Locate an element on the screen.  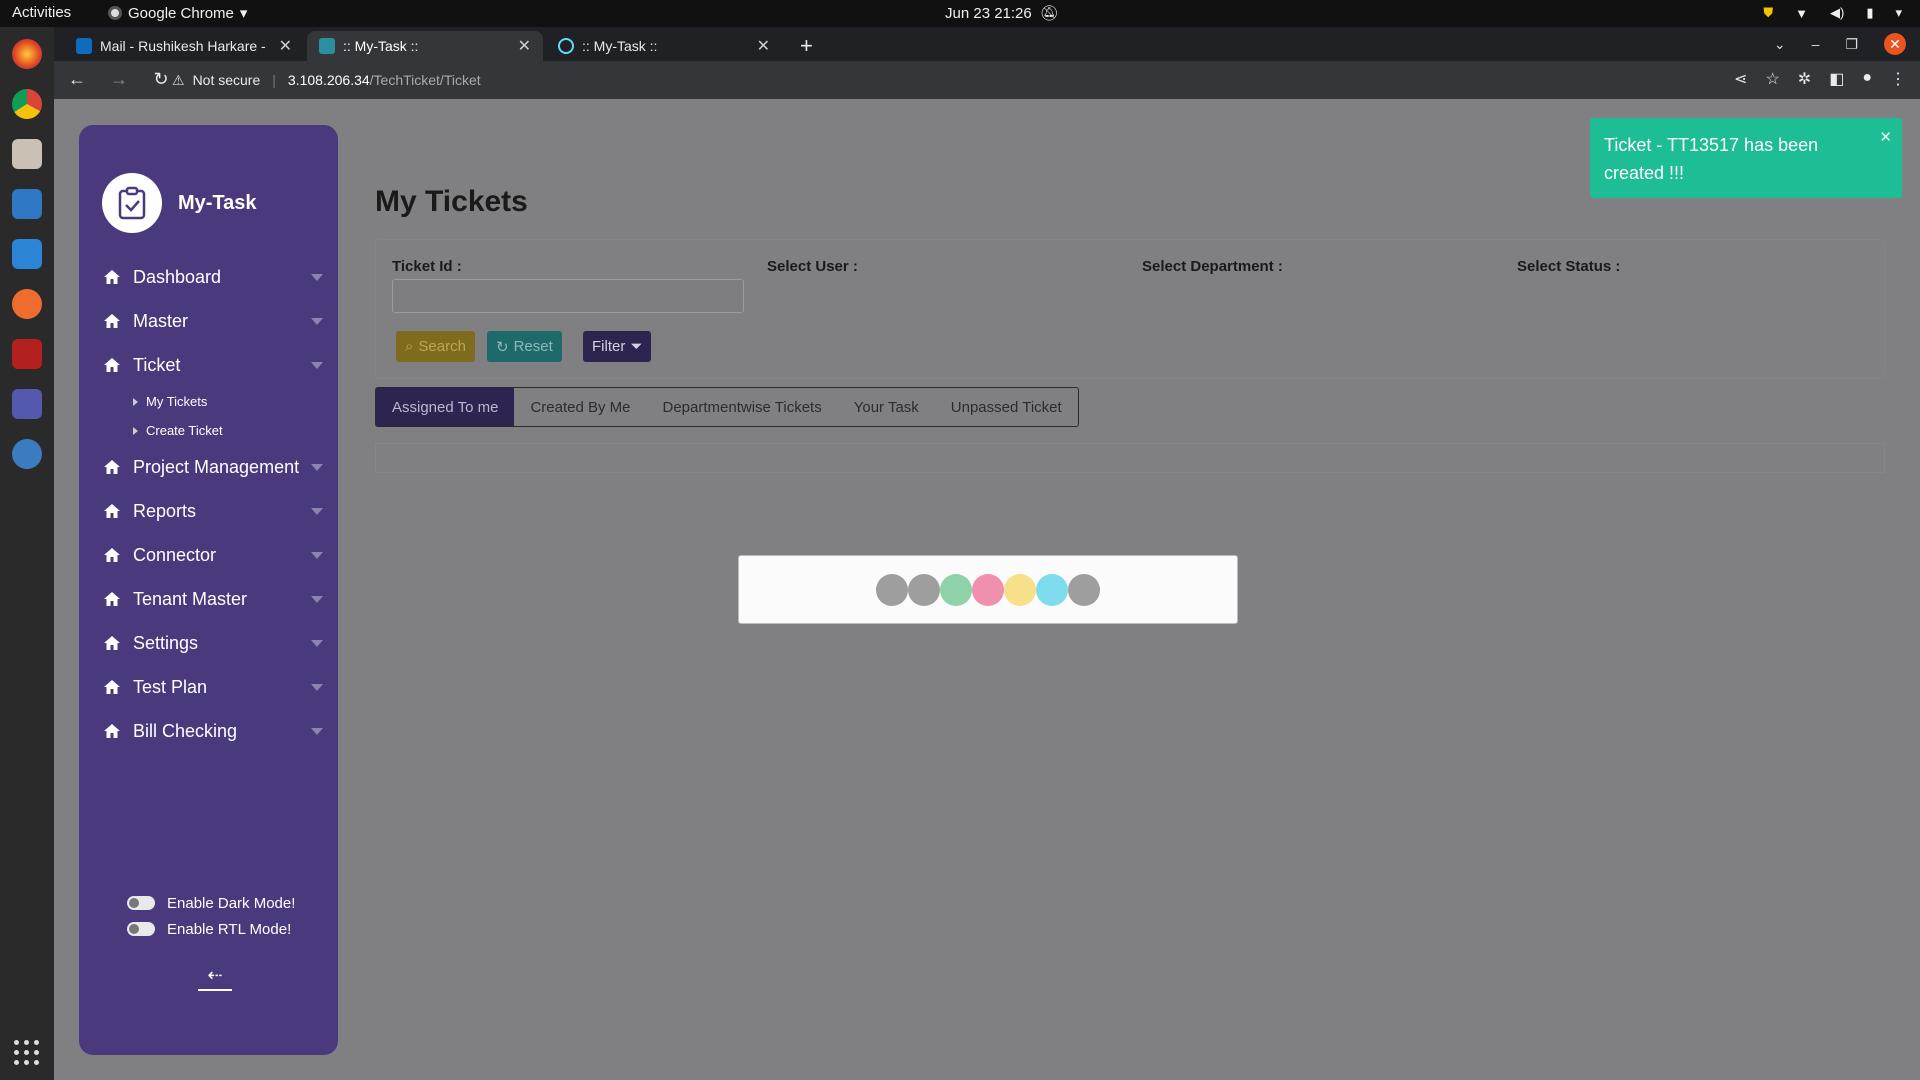
dark-mode-toggle: Enable Dark Mode! is located at coordinates (211, 903).